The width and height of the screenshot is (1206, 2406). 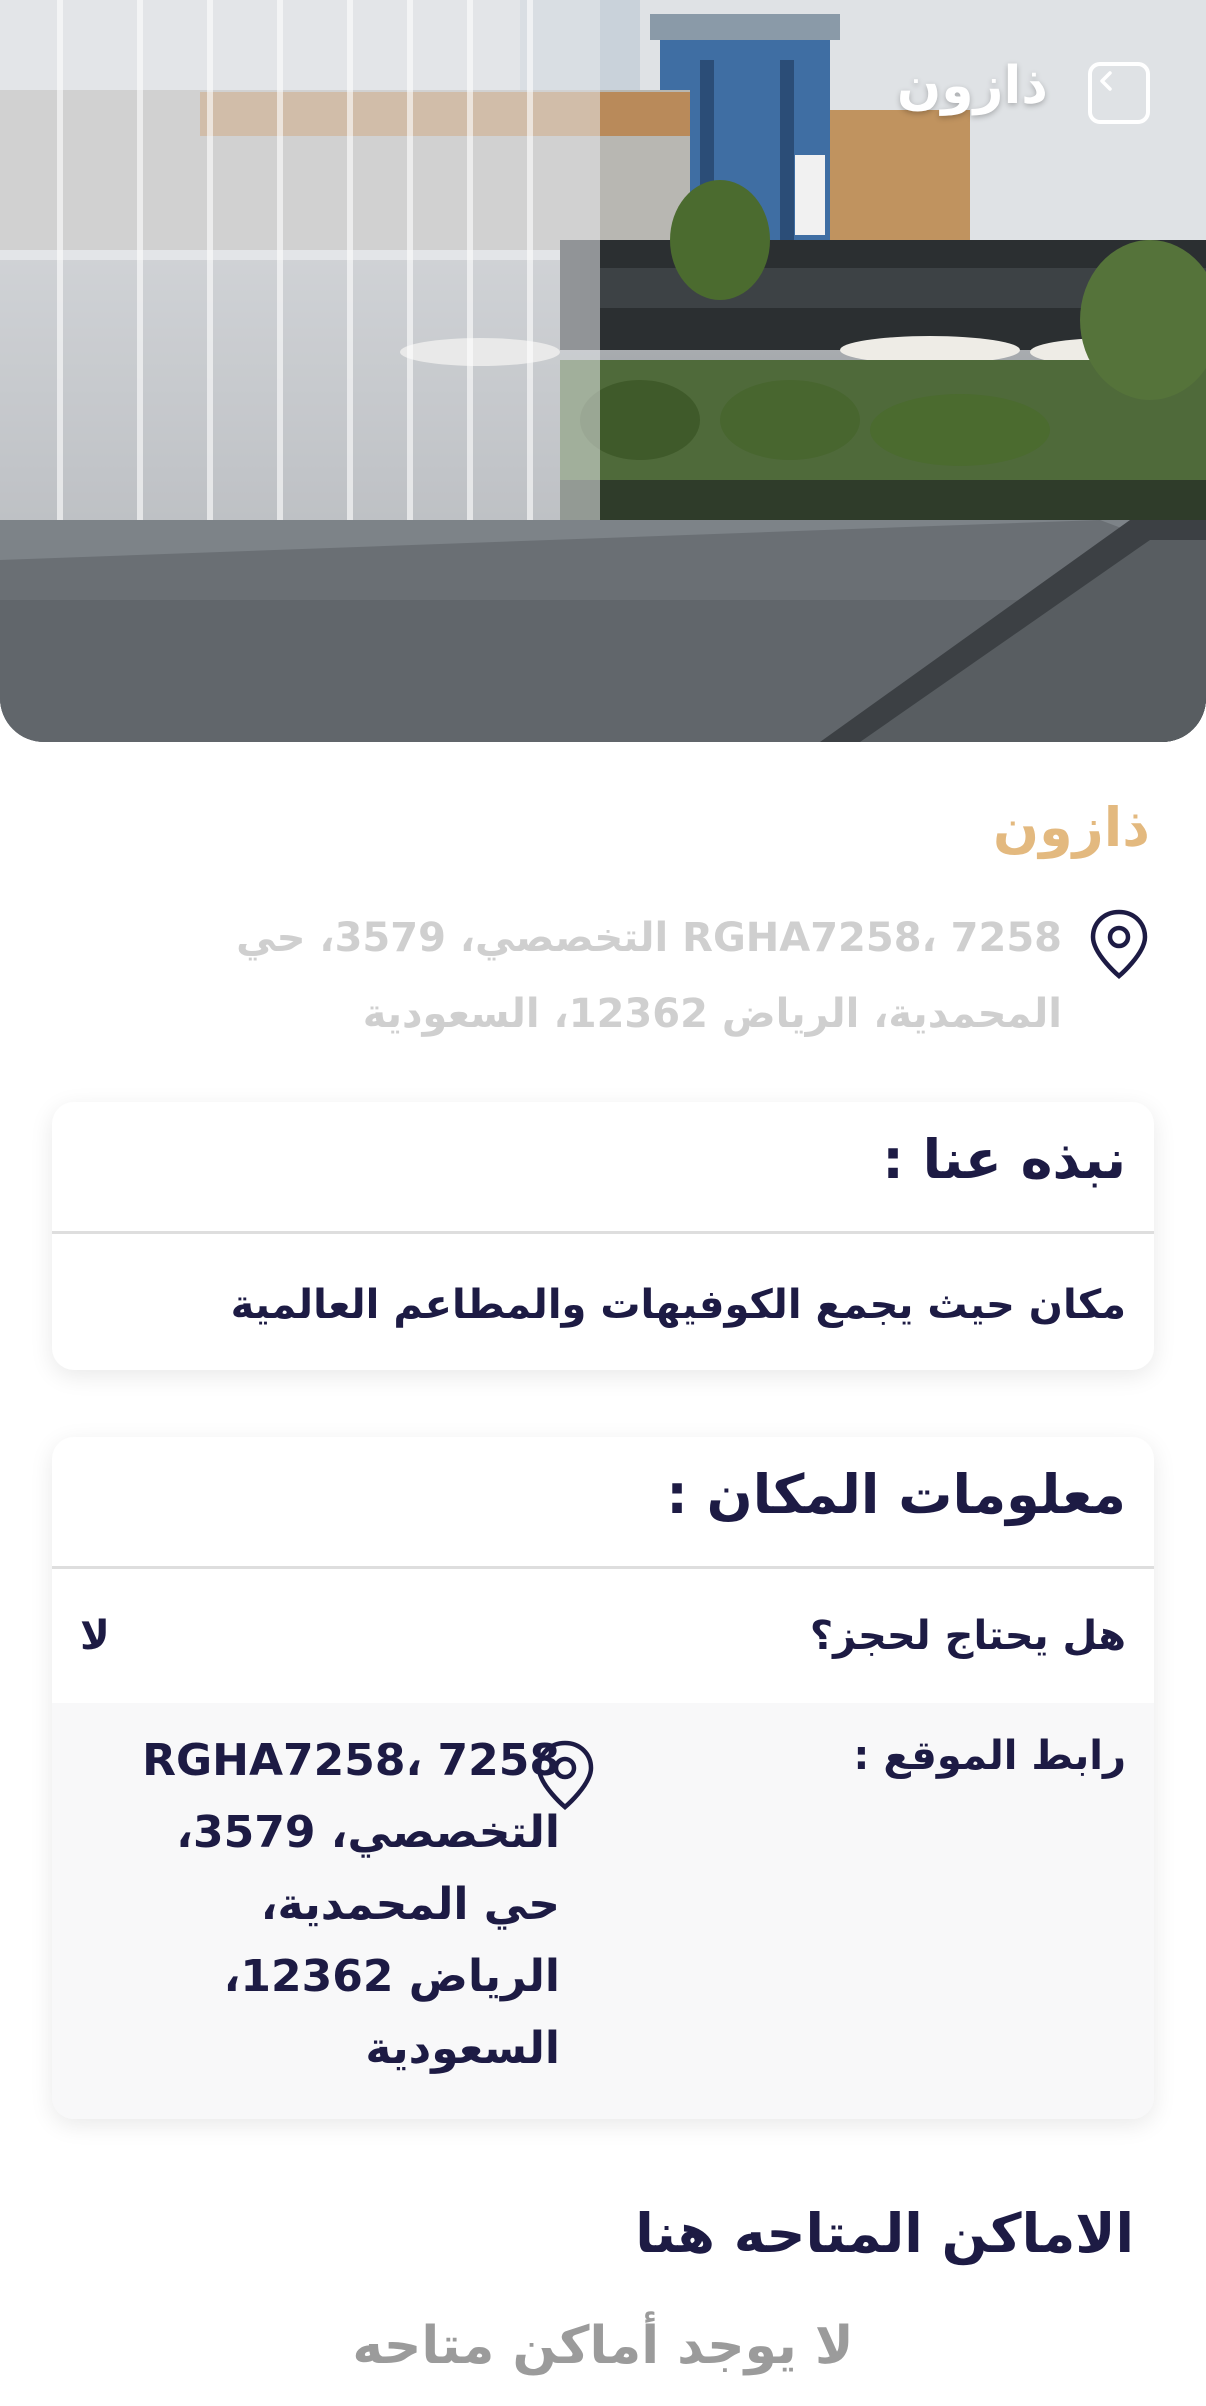 What do you see at coordinates (603, 1168) in the screenshot?
I see `about-title: نبذه عنا :` at bounding box center [603, 1168].